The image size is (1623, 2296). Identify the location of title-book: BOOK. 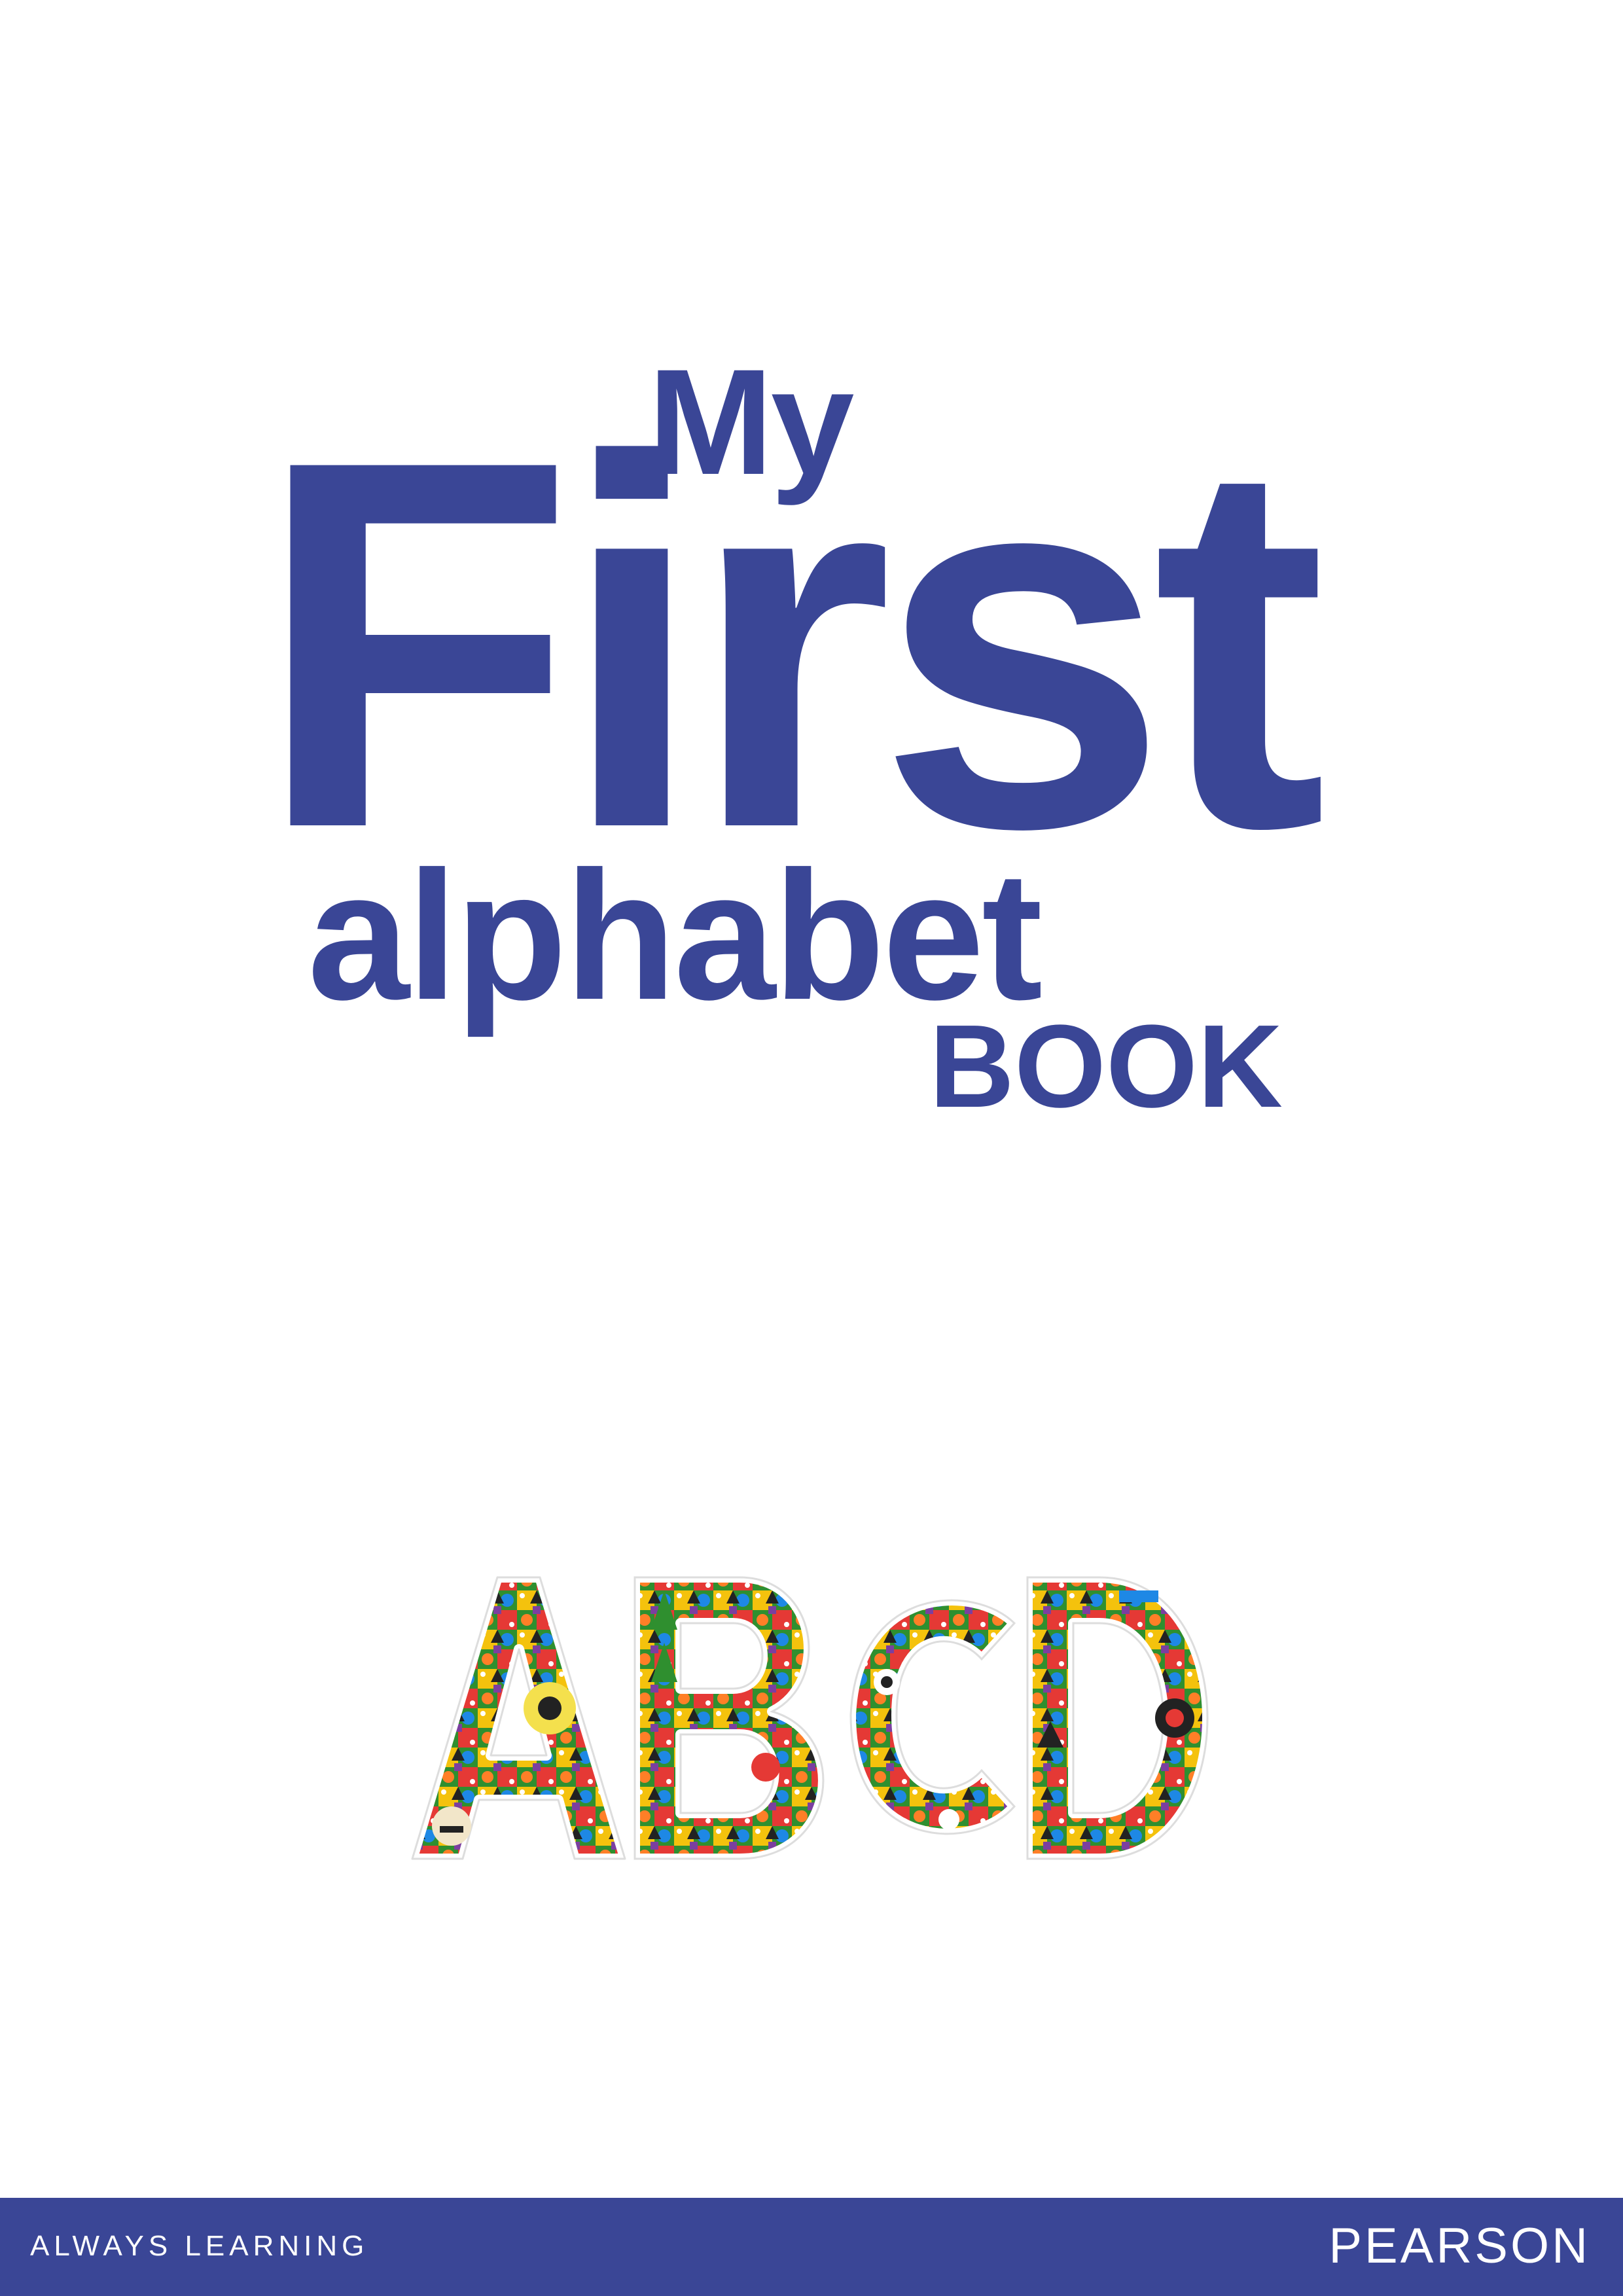
(1106, 1066).